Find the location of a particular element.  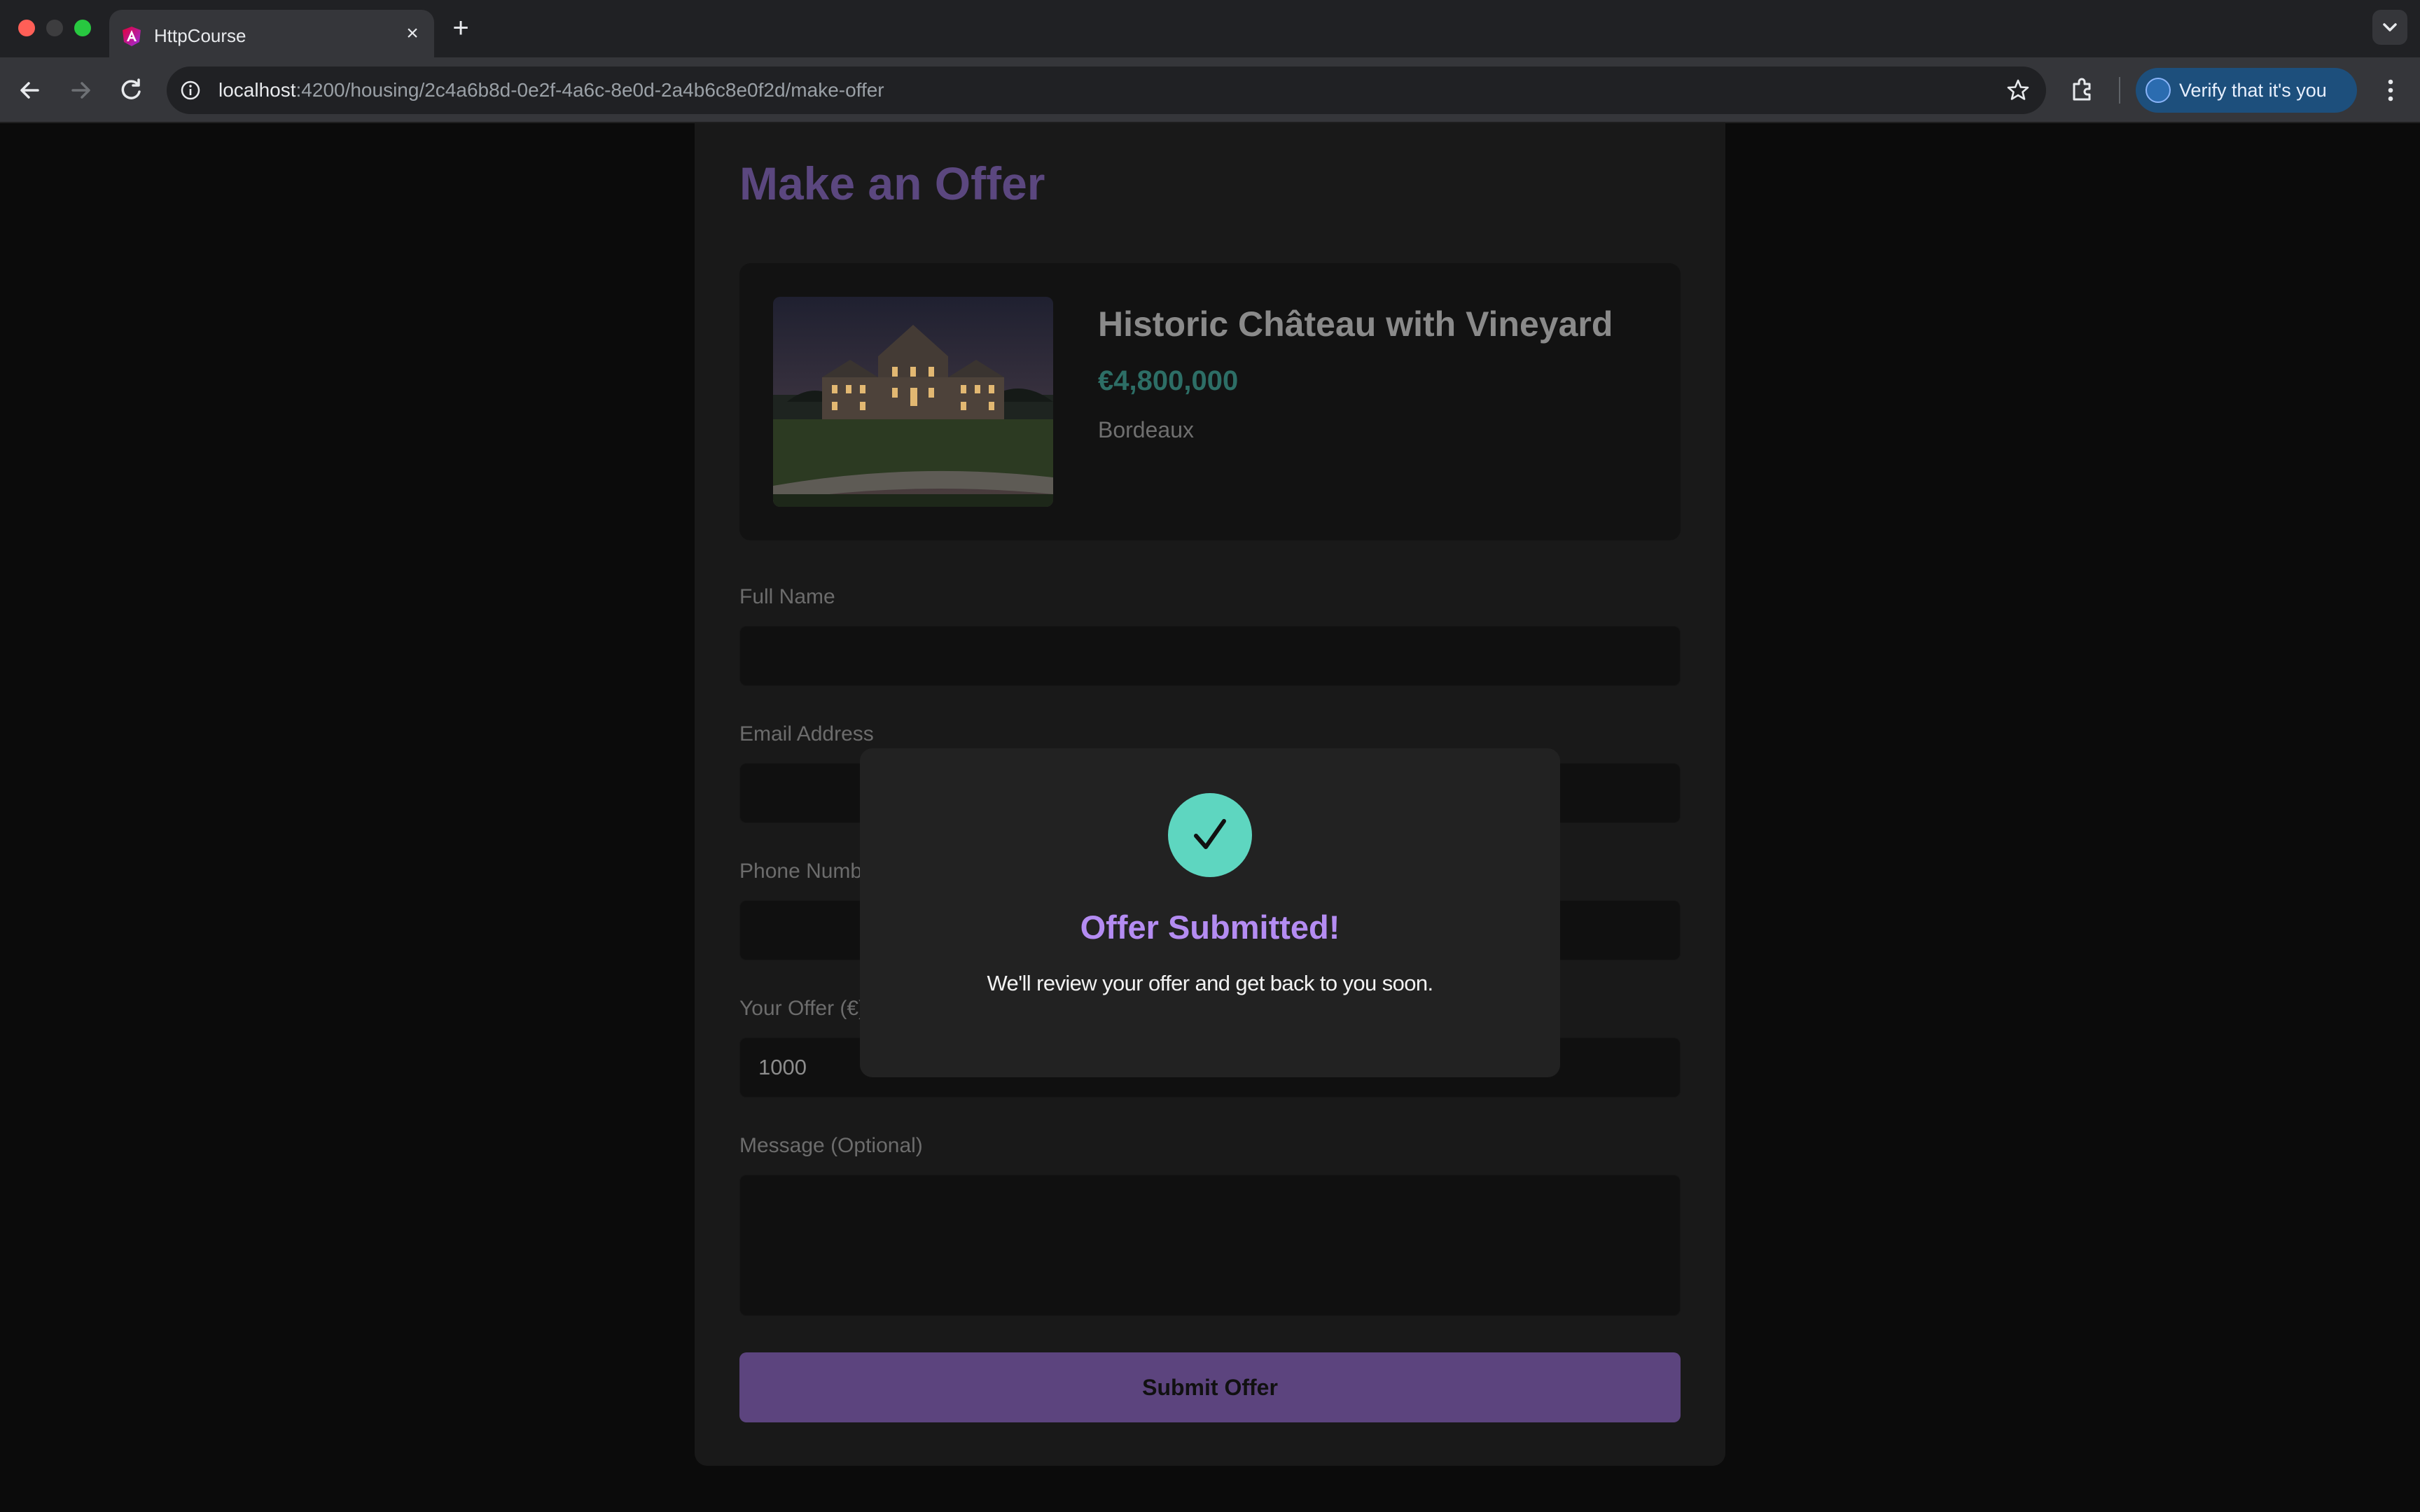

window-maximize-button is located at coordinates (82, 28).